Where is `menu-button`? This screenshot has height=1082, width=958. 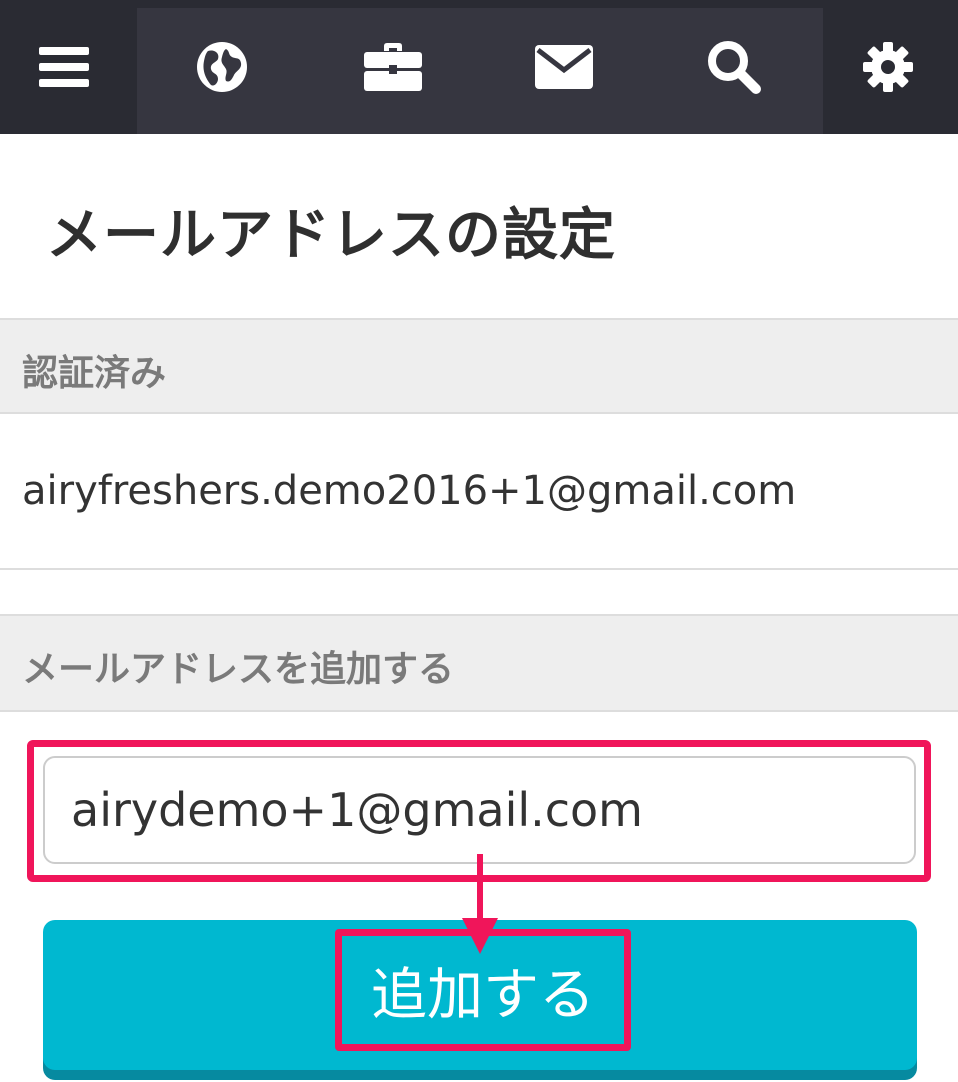
menu-button is located at coordinates (64, 67).